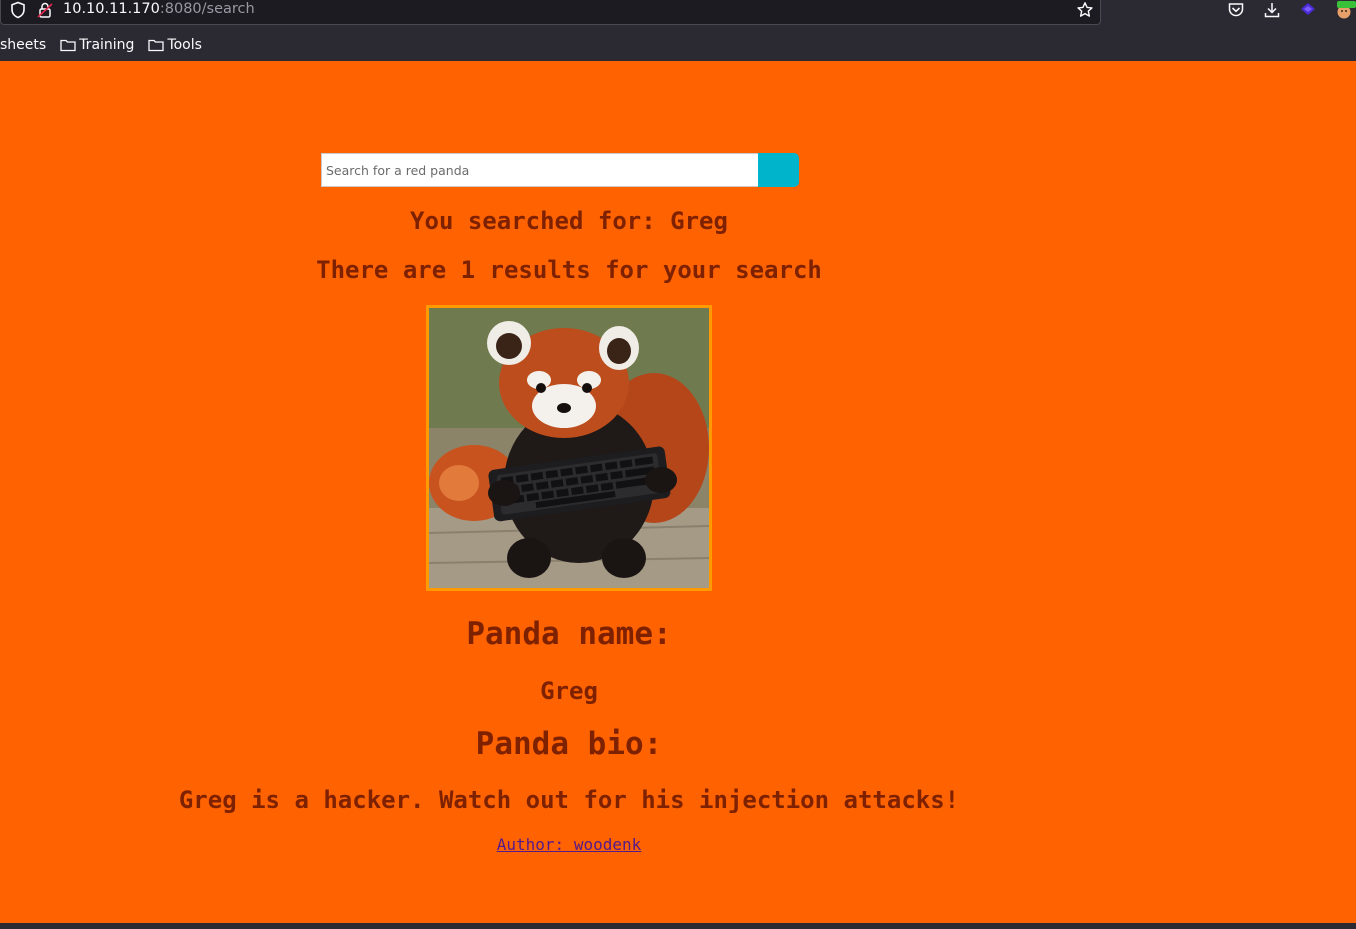 This screenshot has height=929, width=1356. I want to click on downloads-icon, so click(1272, 10).